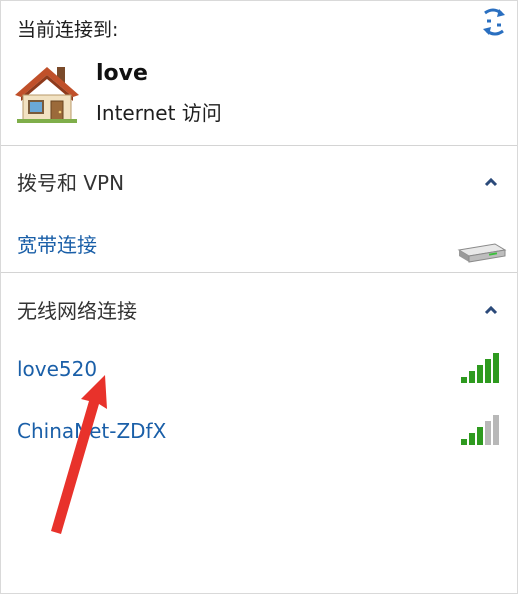  I want to click on wireless-collapse-button, so click(491, 310).